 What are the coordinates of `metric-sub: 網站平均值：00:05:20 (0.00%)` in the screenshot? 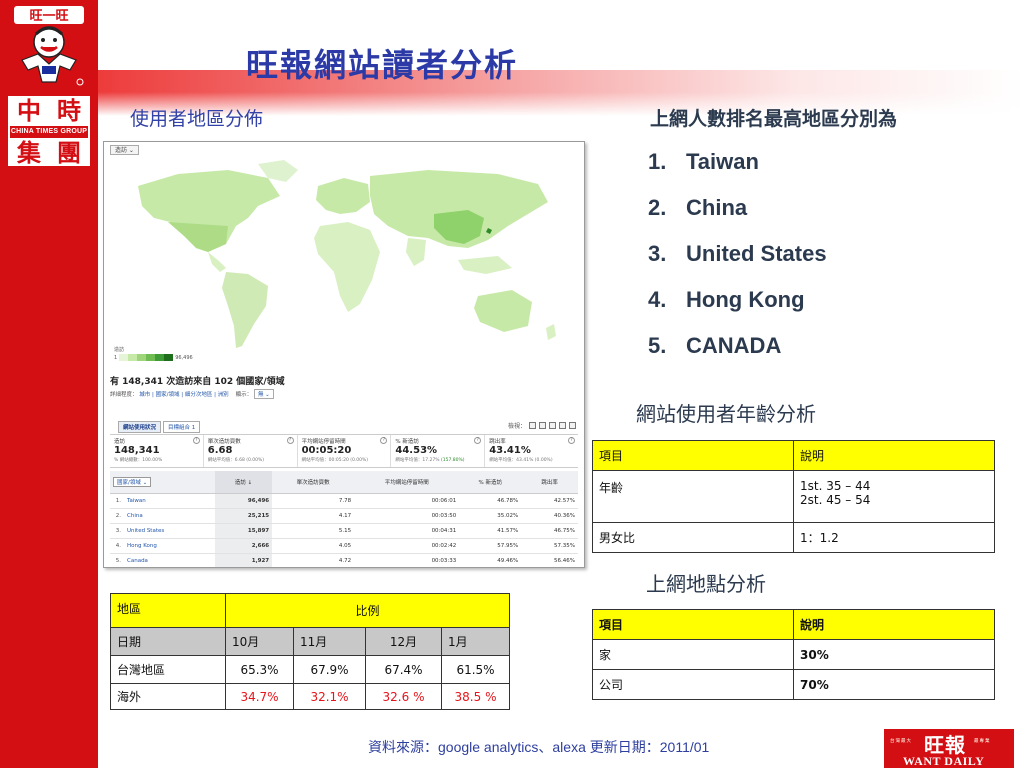 It's located at (335, 460).